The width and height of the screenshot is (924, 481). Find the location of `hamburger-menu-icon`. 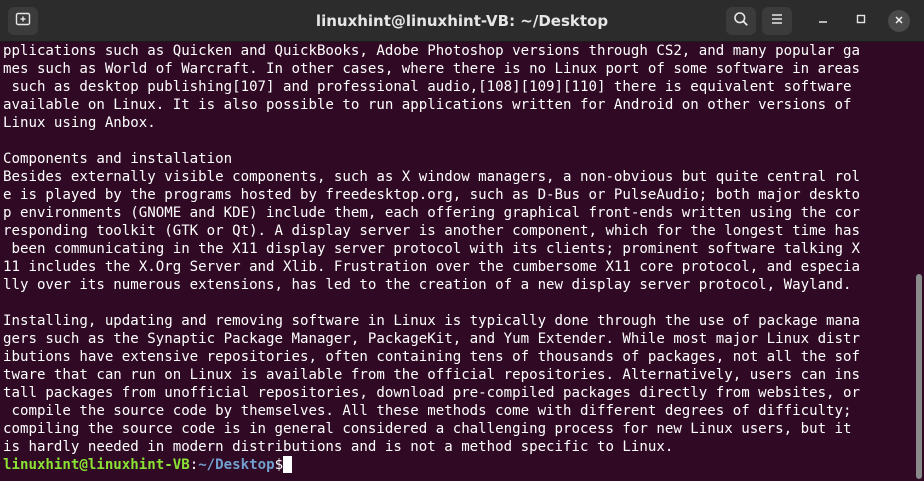

hamburger-menu-icon is located at coordinates (777, 21).